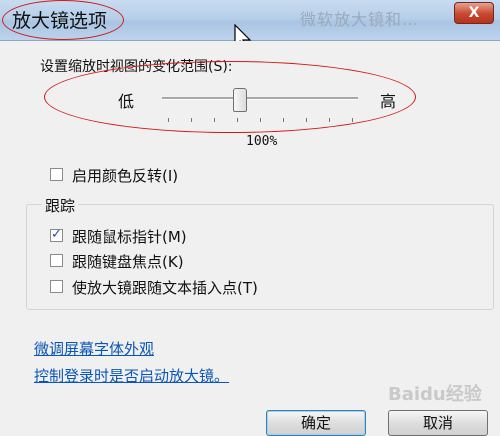 The image size is (500, 436). I want to click on ok-button: 确定, so click(316, 423).